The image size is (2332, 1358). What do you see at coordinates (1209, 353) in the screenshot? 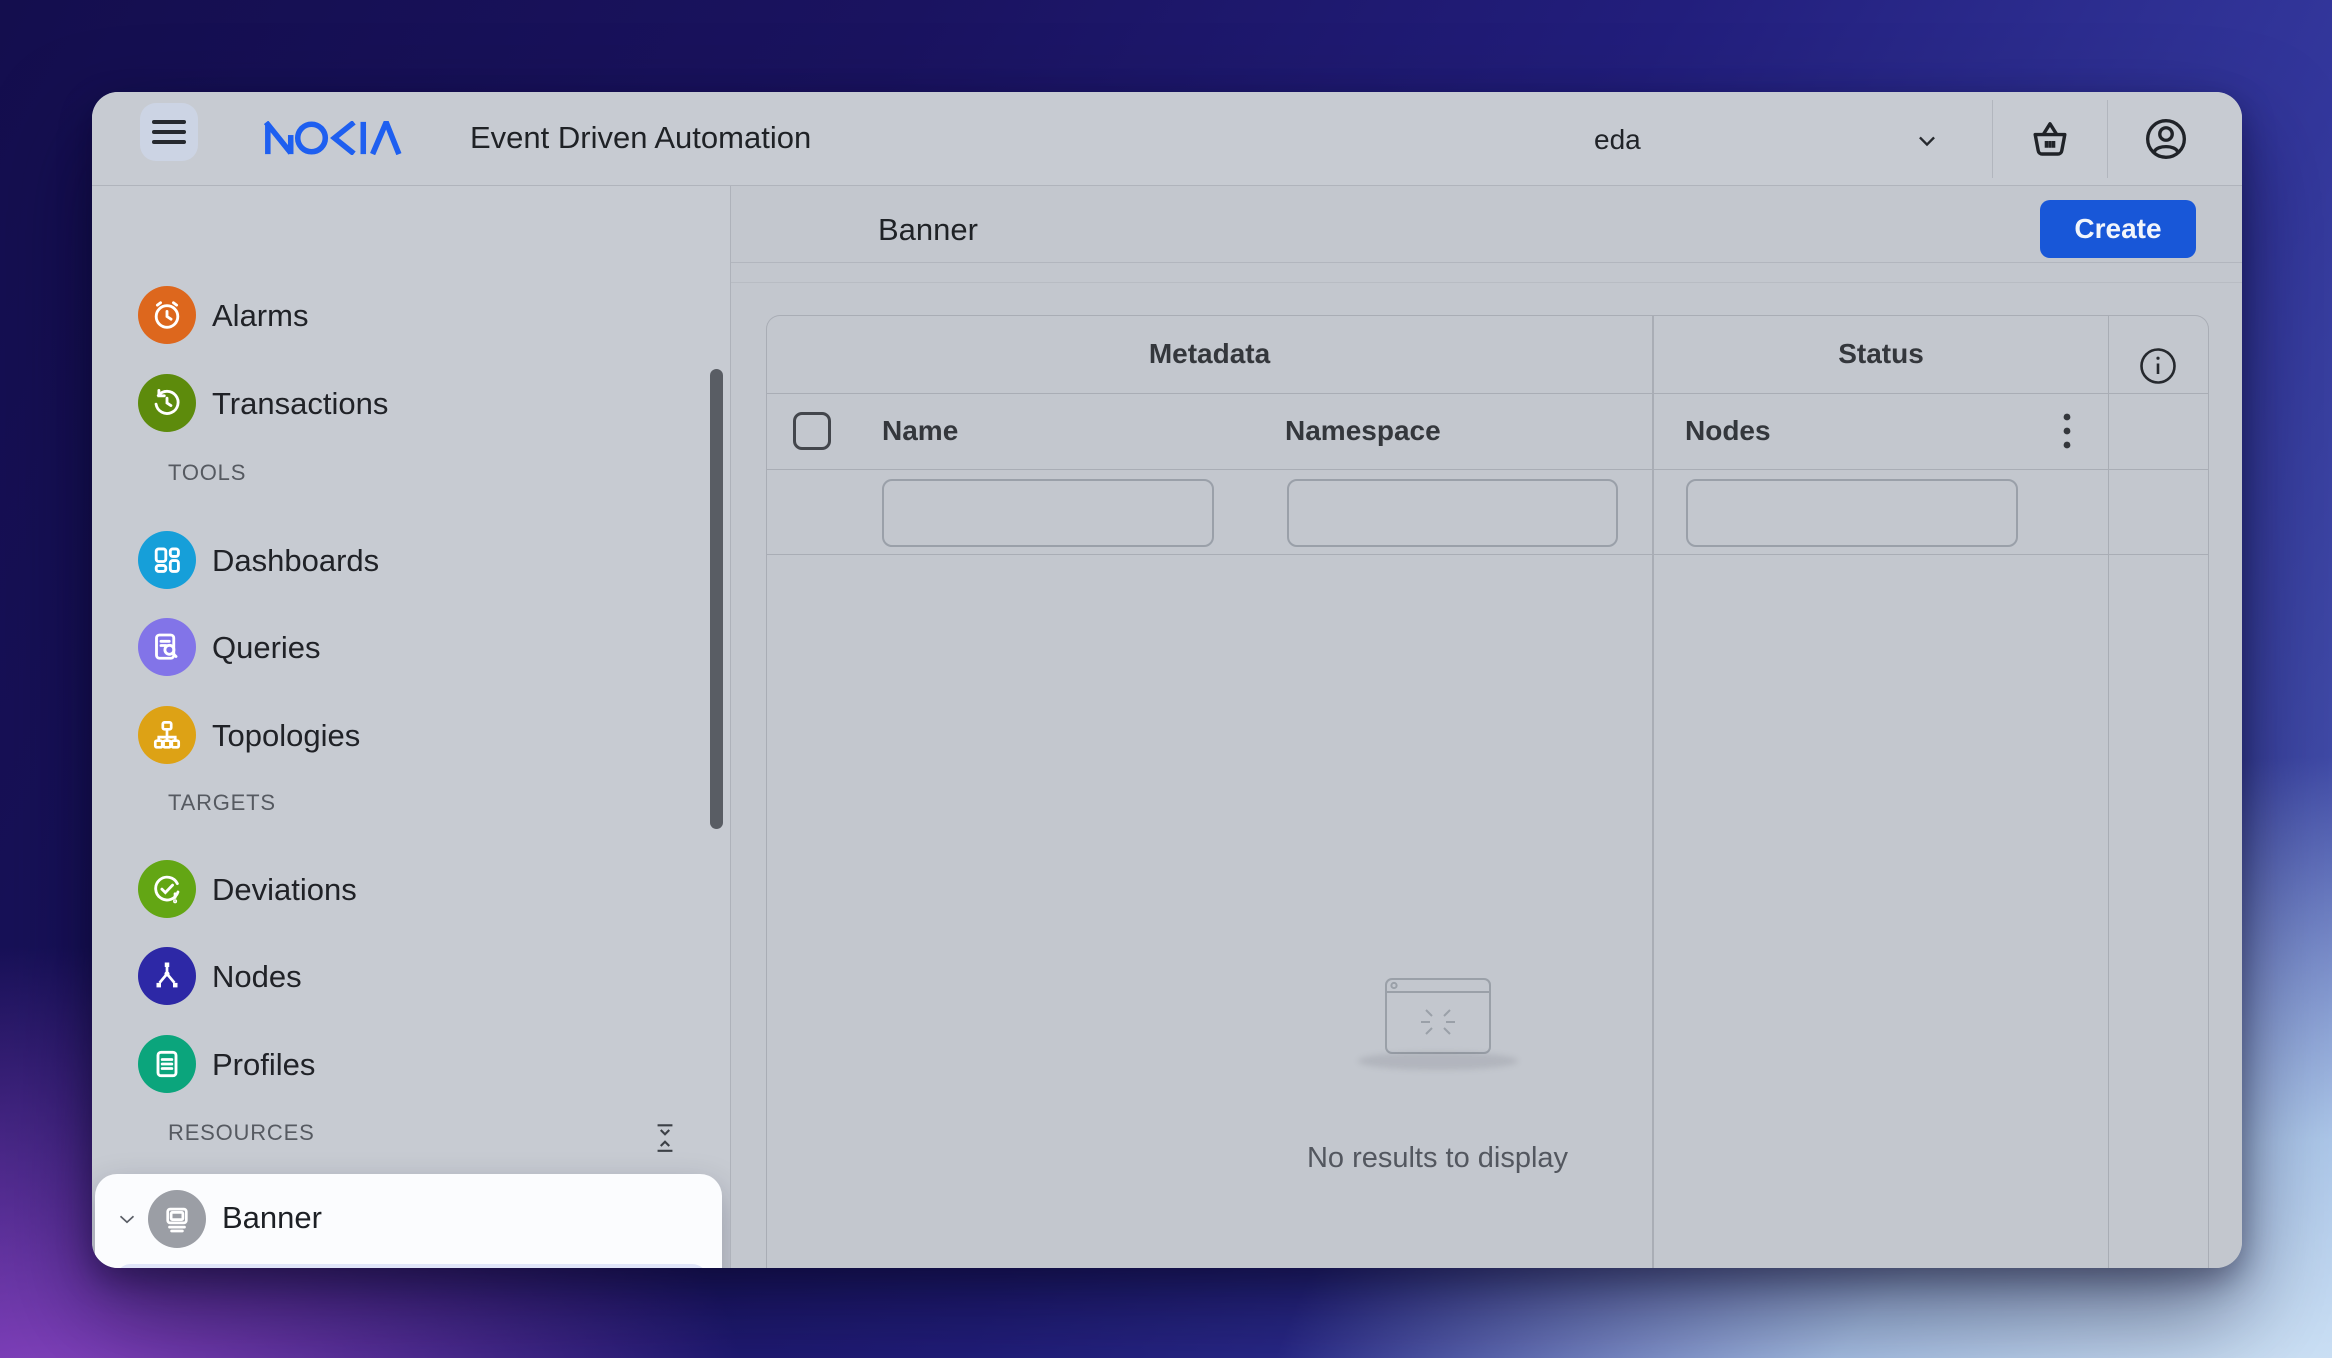
I see `group-header-metadata: Metadata` at bounding box center [1209, 353].